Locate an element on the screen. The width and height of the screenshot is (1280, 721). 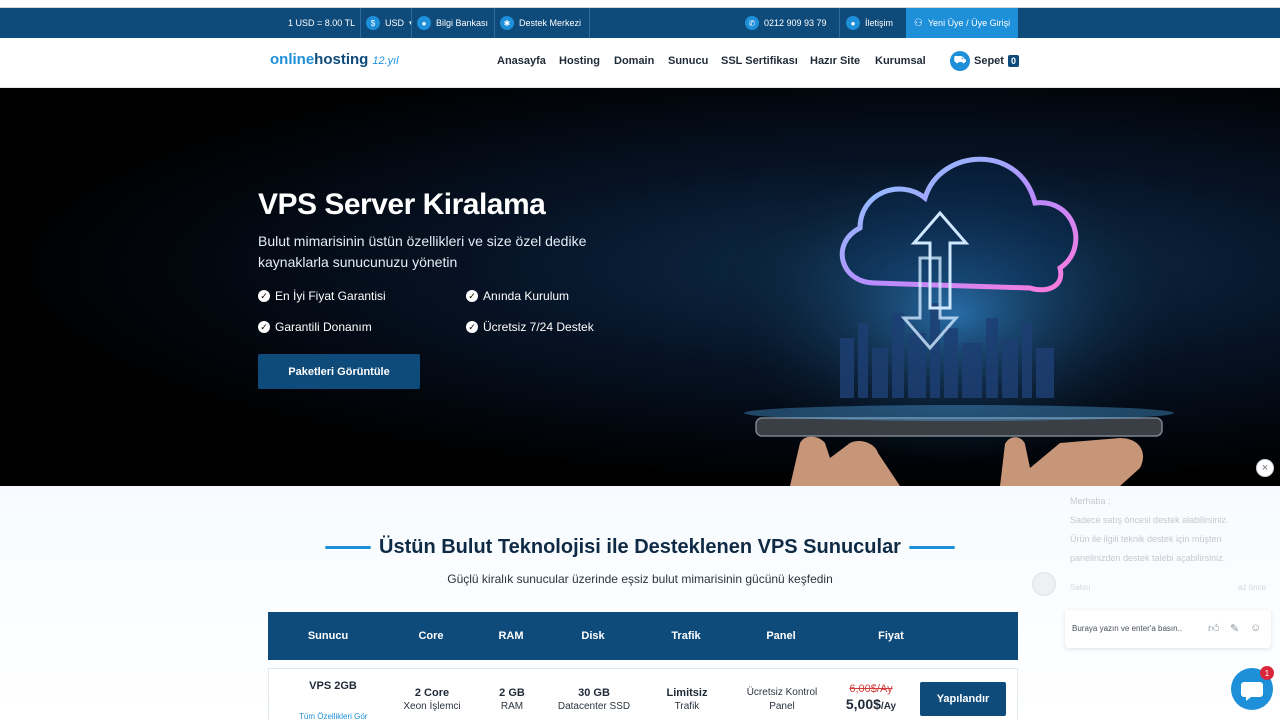
nav-item-ssl: SSL Sertifikası is located at coordinates (759, 61).